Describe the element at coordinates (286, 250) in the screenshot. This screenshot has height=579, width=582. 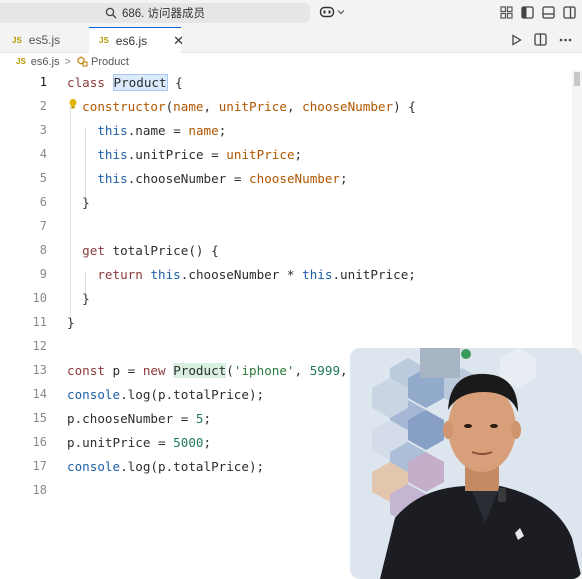
I see `code-line: 8 get totalPrice() {` at that location.